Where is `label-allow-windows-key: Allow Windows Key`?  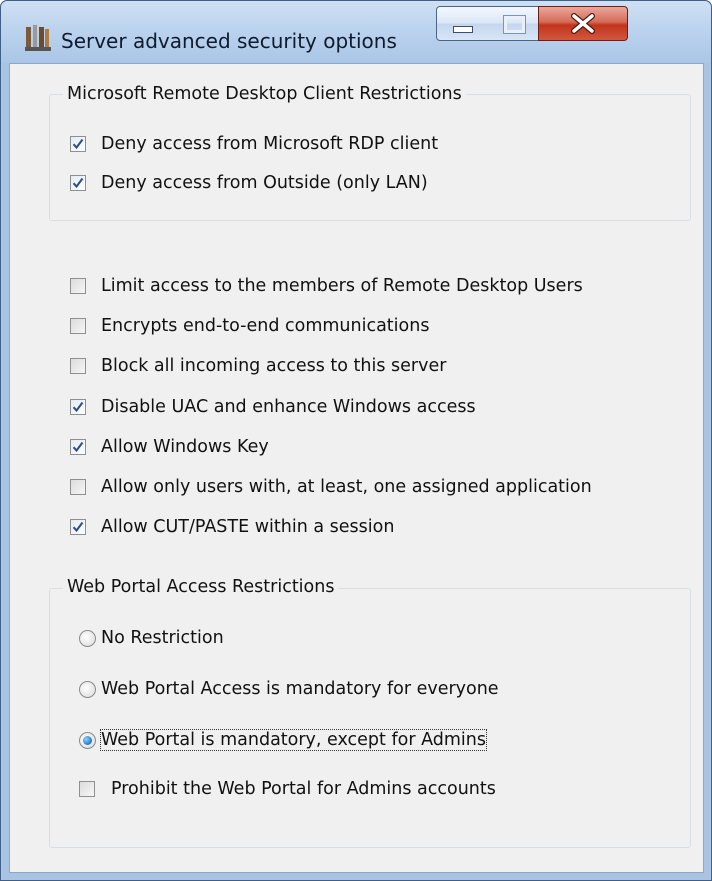 label-allow-windows-key: Allow Windows Key is located at coordinates (185, 447).